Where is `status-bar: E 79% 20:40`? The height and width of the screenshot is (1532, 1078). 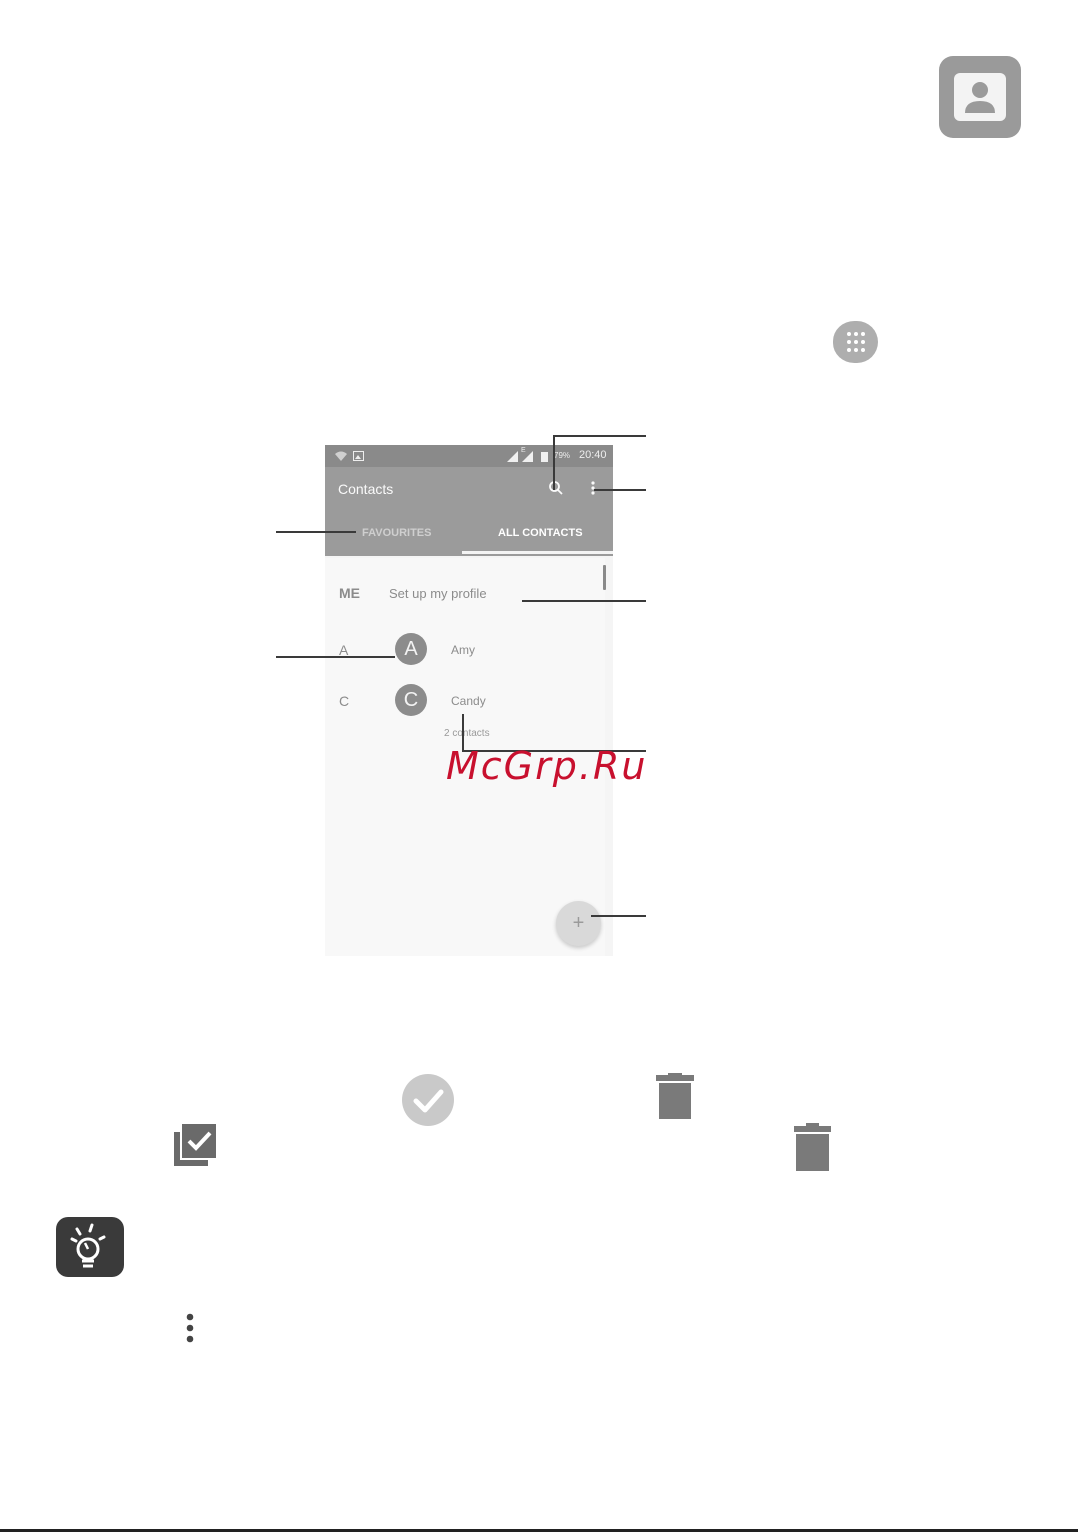
status-bar: E 79% 20:40 is located at coordinates (469, 456).